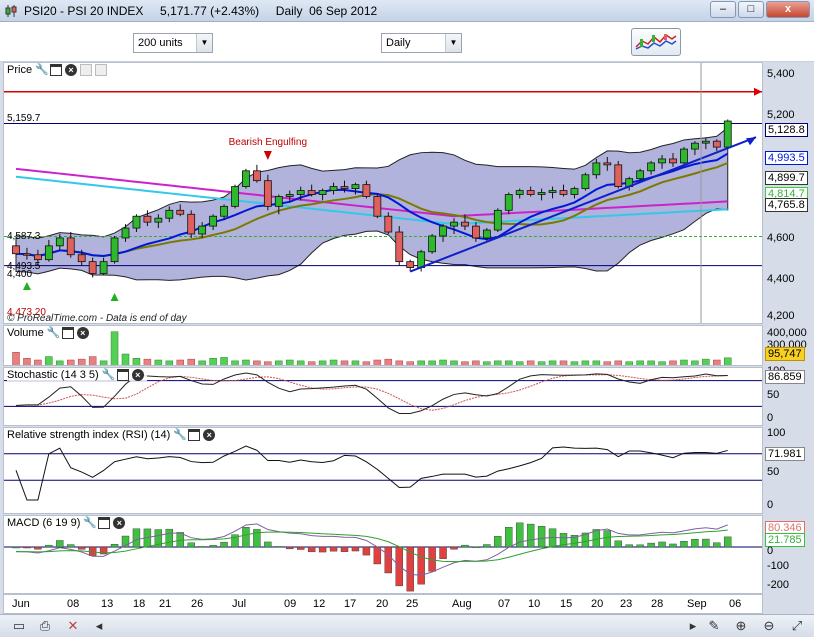 This screenshot has height=637, width=814. I want to click on x-tick-label: Aug, so click(462, 604).